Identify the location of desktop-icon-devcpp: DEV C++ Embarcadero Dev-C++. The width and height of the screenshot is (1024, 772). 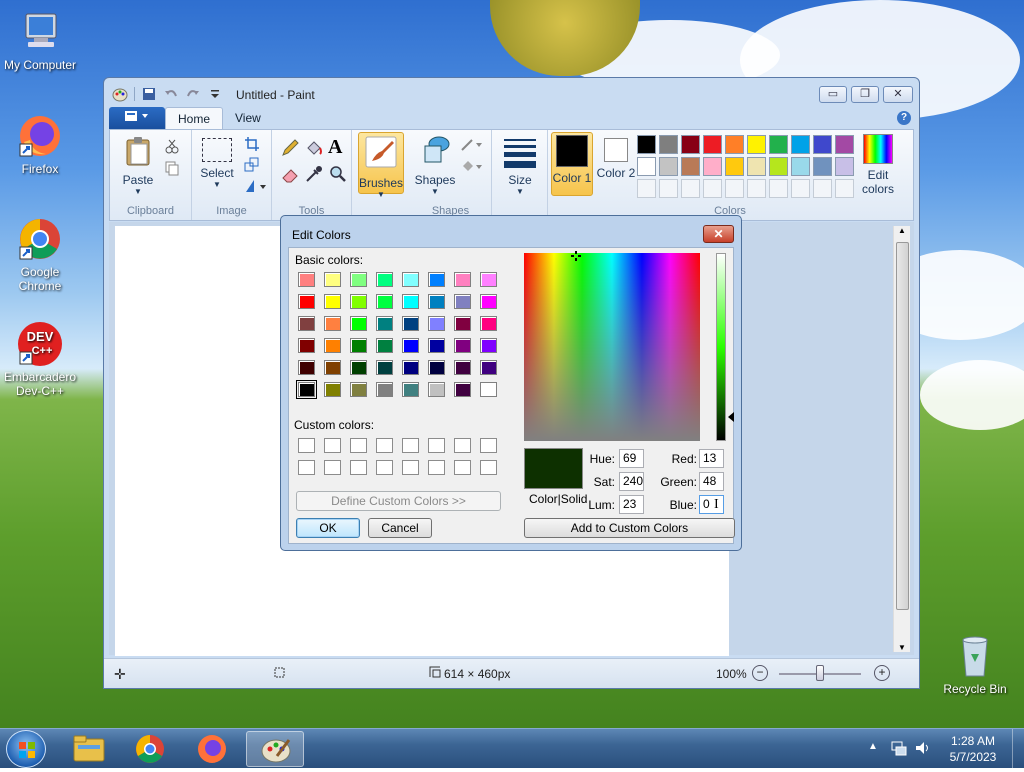
(40, 359).